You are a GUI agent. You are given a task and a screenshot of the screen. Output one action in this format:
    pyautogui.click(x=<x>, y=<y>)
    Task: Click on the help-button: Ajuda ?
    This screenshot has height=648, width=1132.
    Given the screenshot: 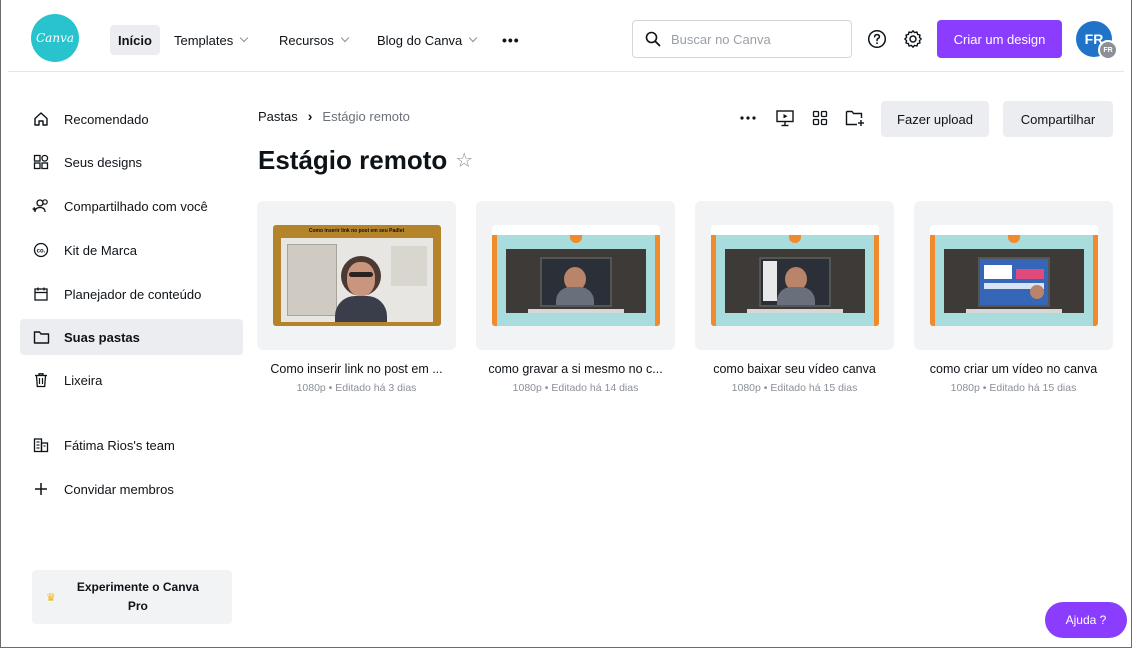 What is the action you would take?
    pyautogui.click(x=1086, y=620)
    